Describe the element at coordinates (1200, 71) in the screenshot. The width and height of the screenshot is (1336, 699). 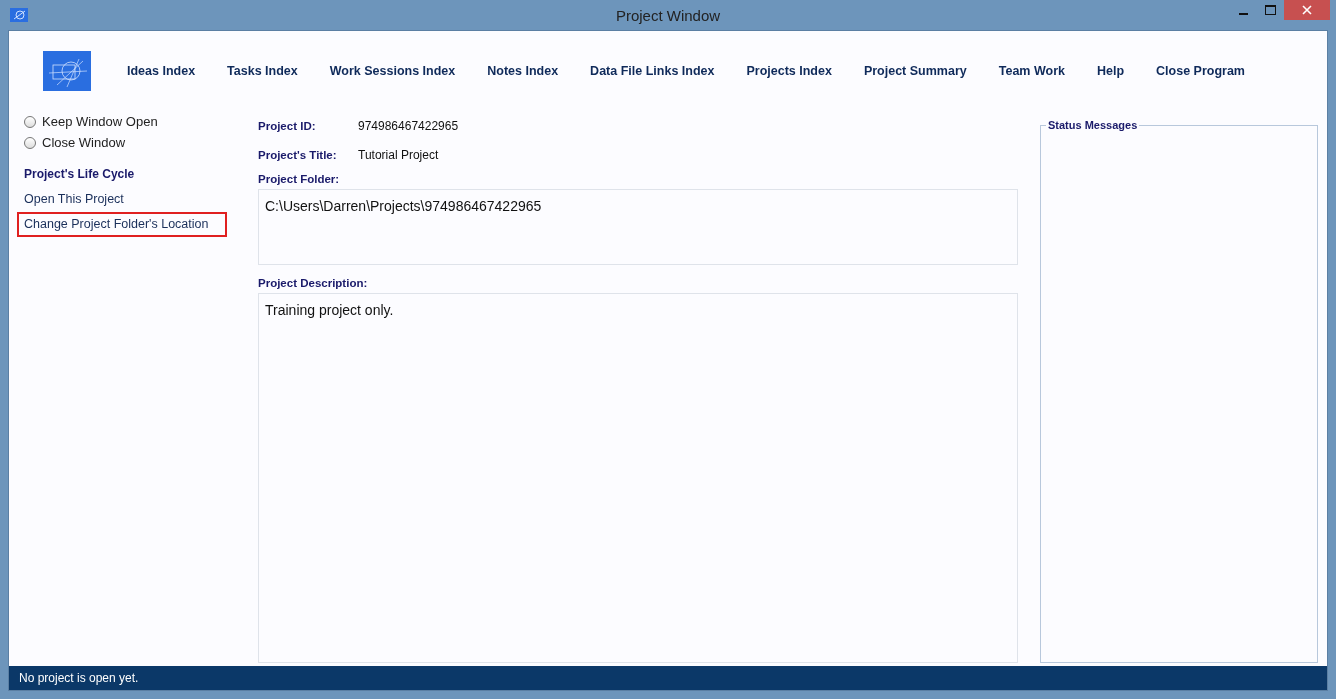
I see `menu-link: Close Program` at that location.